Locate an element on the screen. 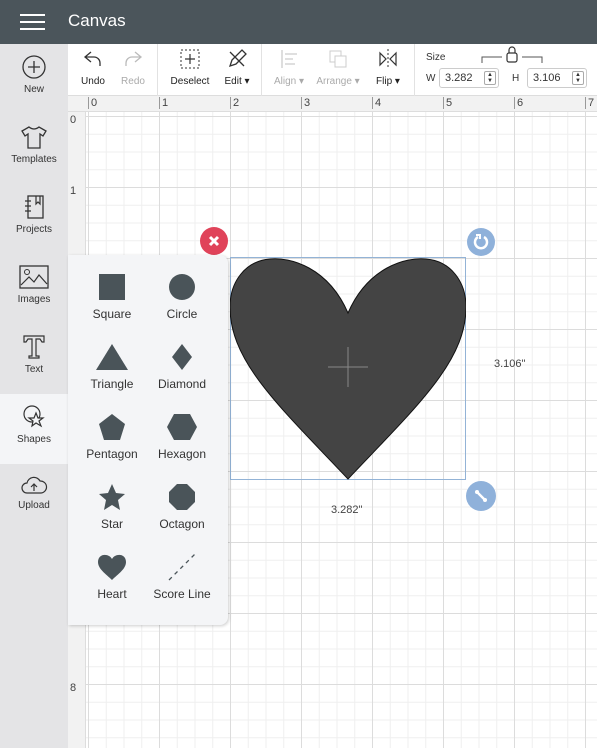  selection-box is located at coordinates (348, 368).